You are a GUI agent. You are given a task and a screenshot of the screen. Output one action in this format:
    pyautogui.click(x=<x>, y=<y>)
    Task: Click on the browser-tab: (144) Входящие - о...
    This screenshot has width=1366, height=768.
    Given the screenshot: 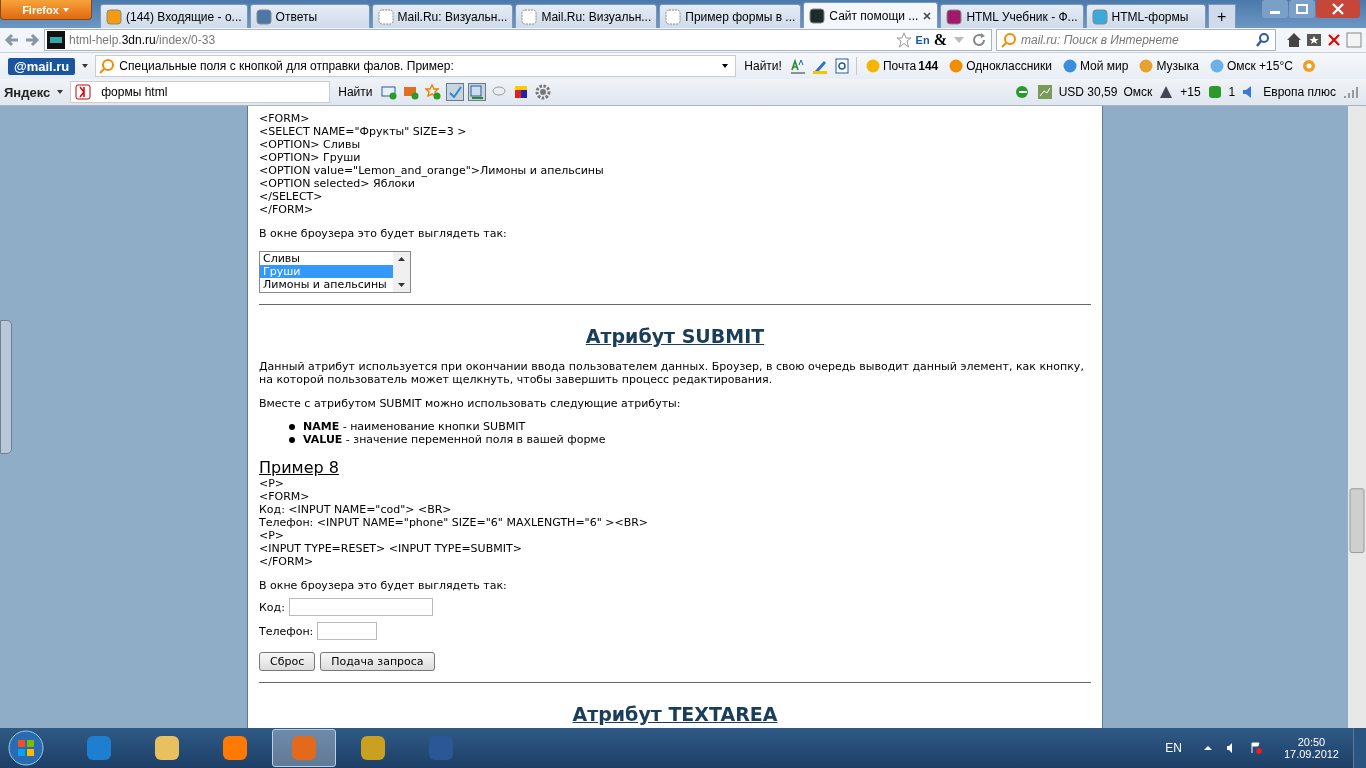 What is the action you would take?
    pyautogui.click(x=174, y=16)
    